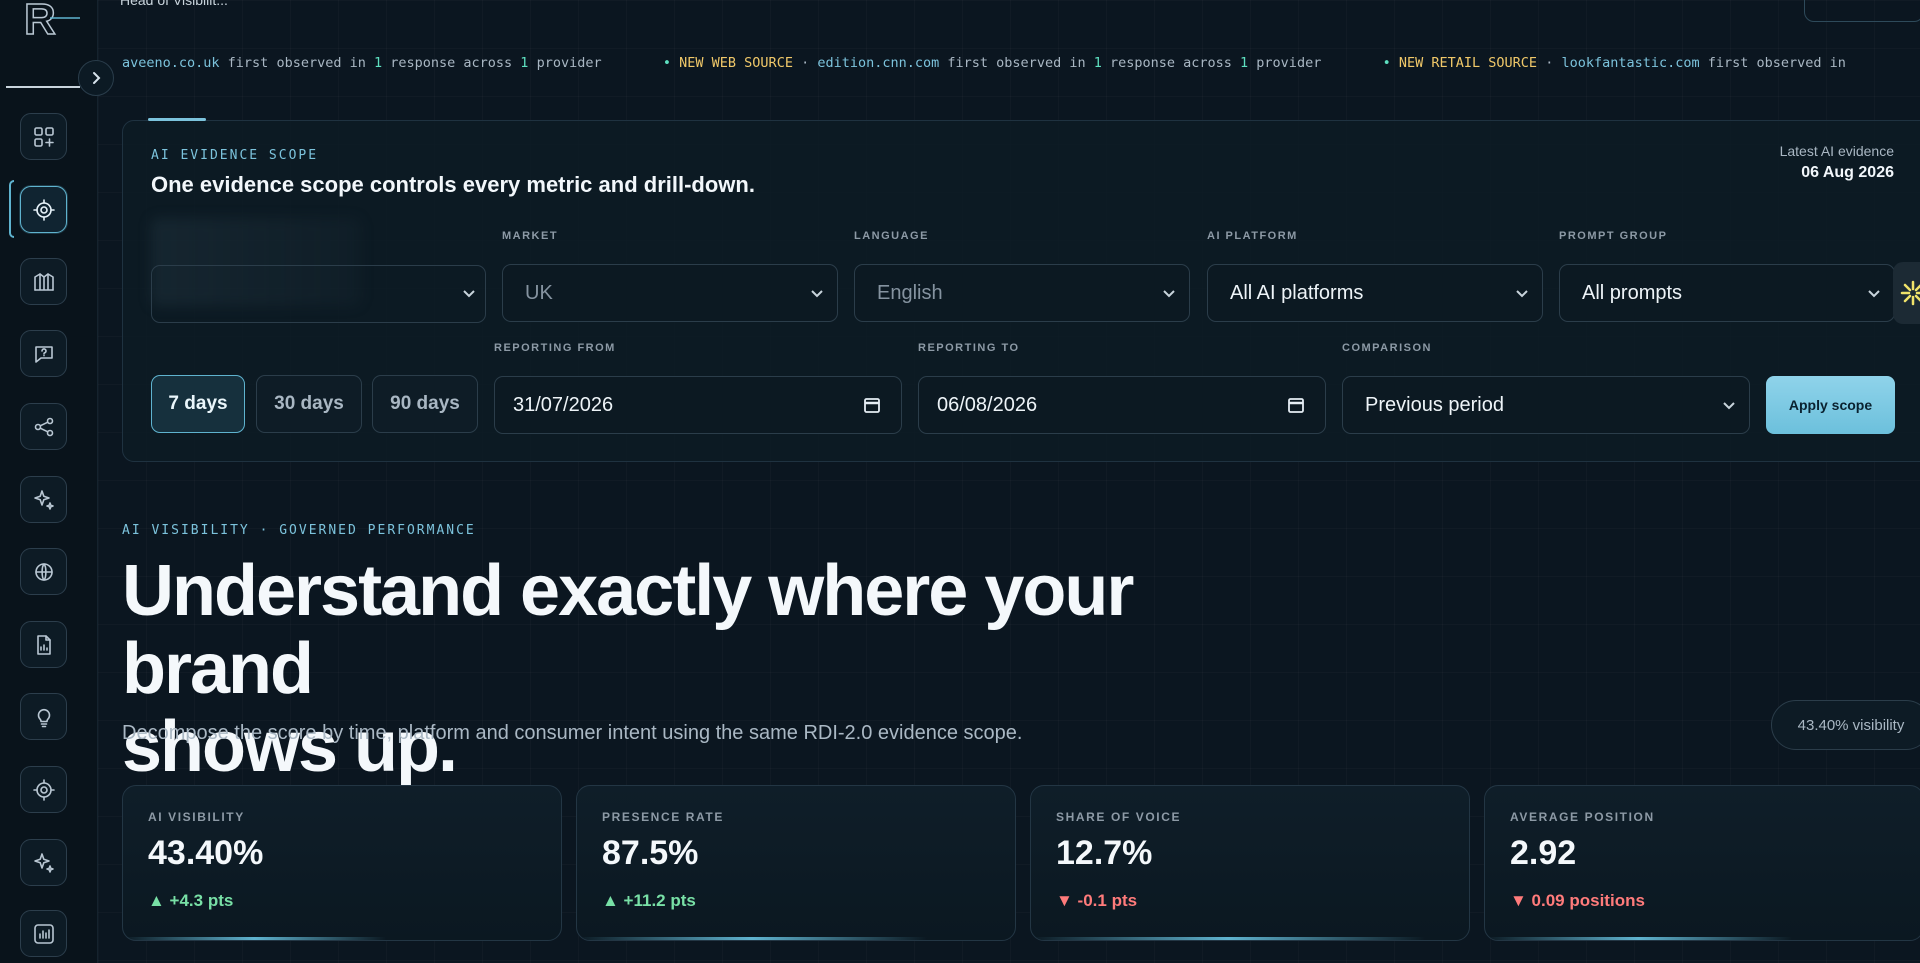 The width and height of the screenshot is (1920, 963). What do you see at coordinates (663, 817) in the screenshot?
I see `kpi-label: PRESENCE RATE` at bounding box center [663, 817].